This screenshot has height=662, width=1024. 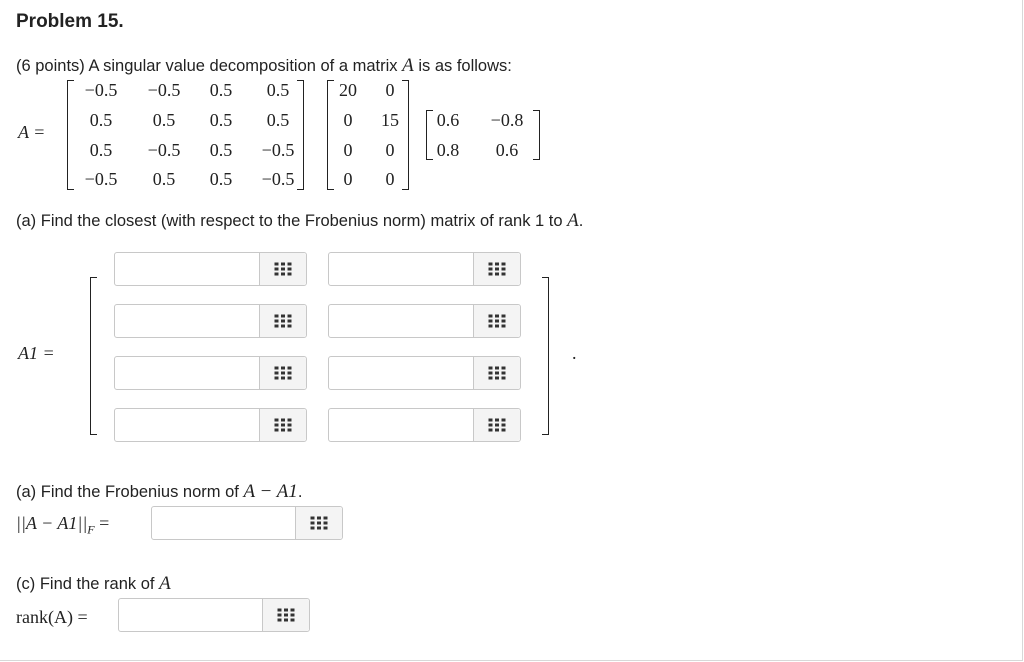 What do you see at coordinates (165, 583) in the screenshot?
I see `part-c-var: A` at bounding box center [165, 583].